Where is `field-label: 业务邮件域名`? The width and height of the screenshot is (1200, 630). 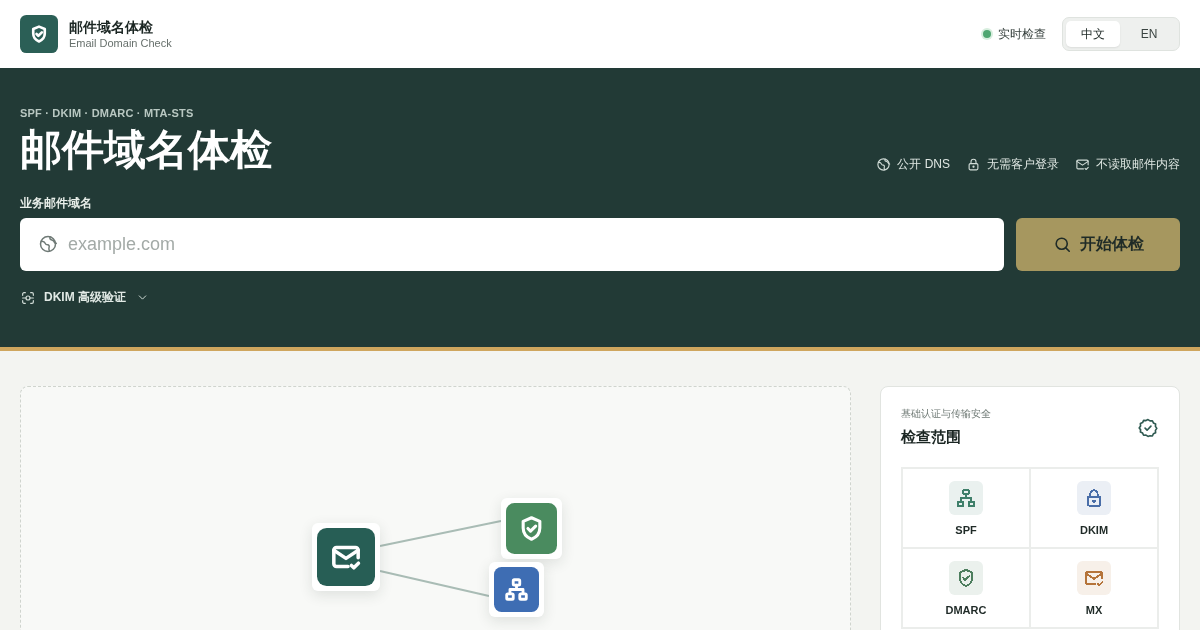 field-label: 业务邮件域名 is located at coordinates (56, 203).